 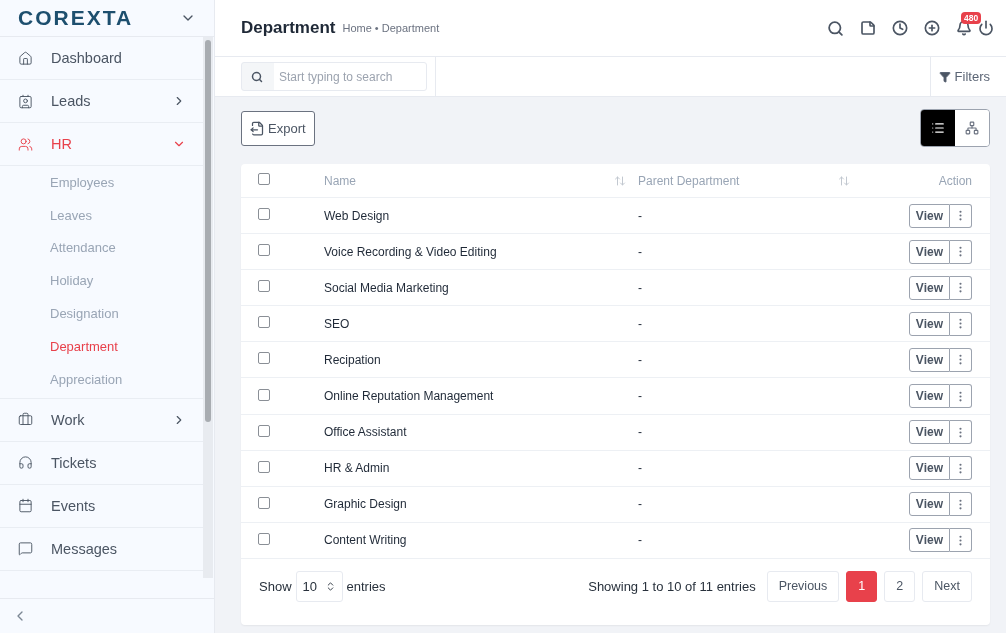 What do you see at coordinates (366, 586) in the screenshot?
I see `entries-label: entries` at bounding box center [366, 586].